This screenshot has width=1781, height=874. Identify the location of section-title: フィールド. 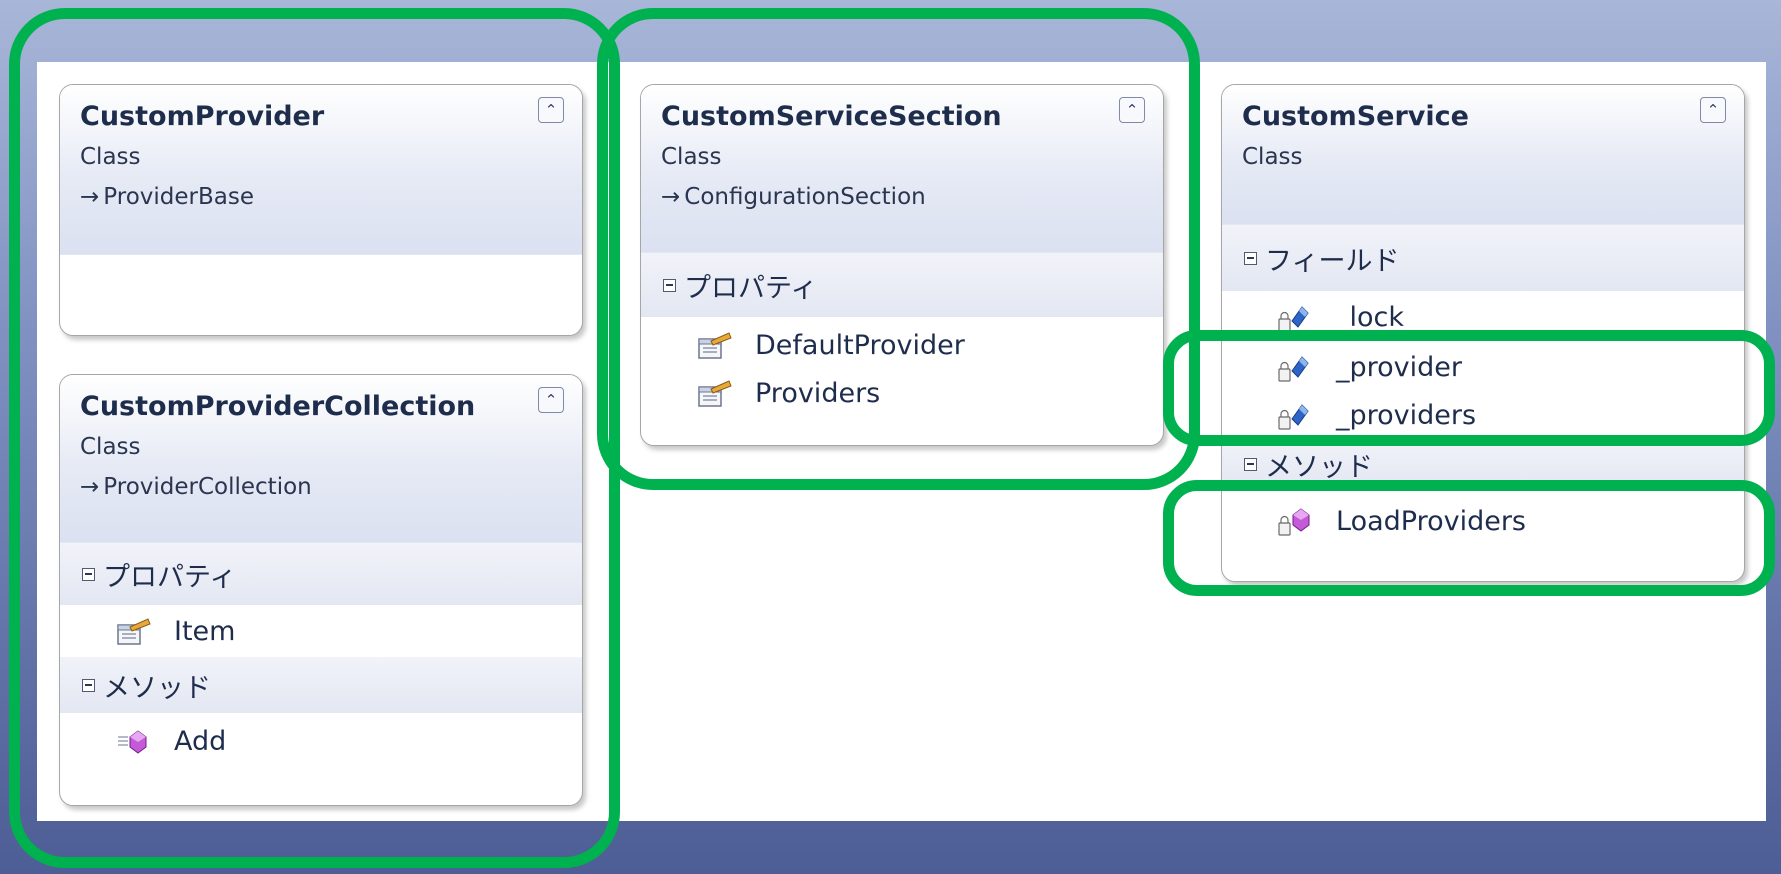
(1332, 261).